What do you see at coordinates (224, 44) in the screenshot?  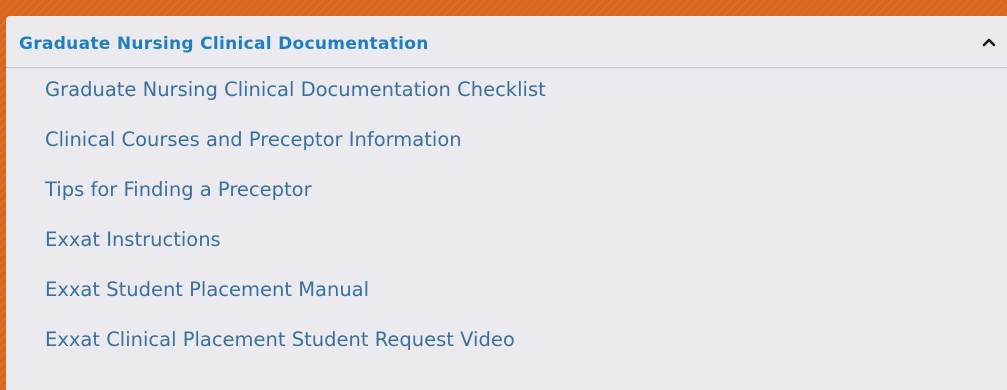 I see `accordion-title: Graduate Nursing Clinical Documentation` at bounding box center [224, 44].